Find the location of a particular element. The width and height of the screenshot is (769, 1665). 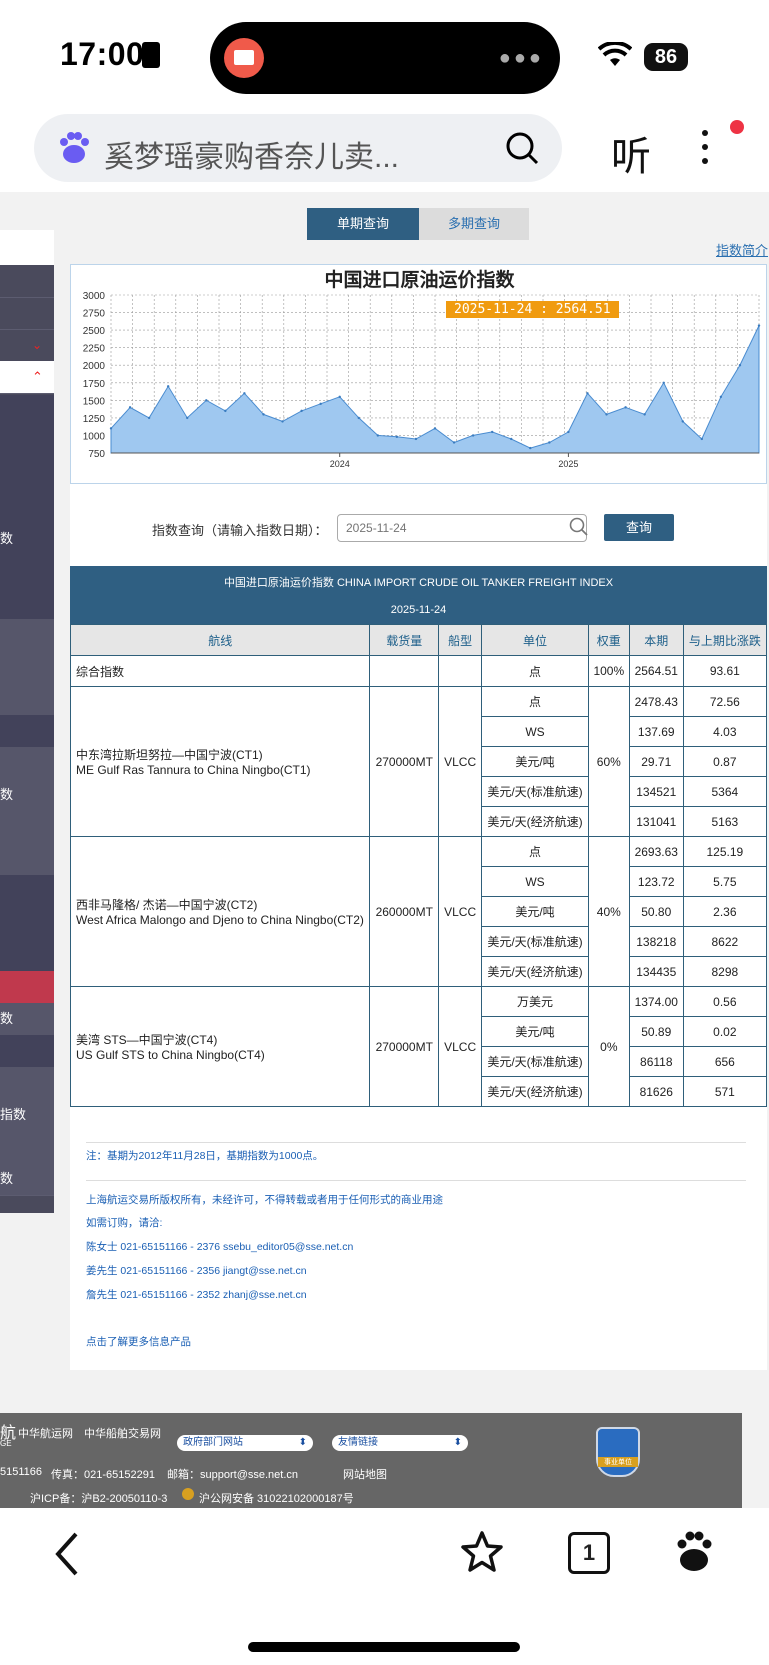

weight-cell: 100% is located at coordinates (608, 671).